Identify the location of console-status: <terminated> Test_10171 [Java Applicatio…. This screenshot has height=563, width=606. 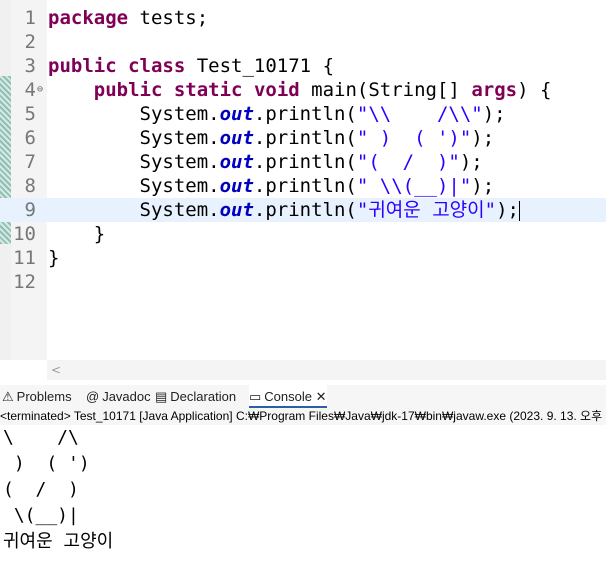
(303, 416).